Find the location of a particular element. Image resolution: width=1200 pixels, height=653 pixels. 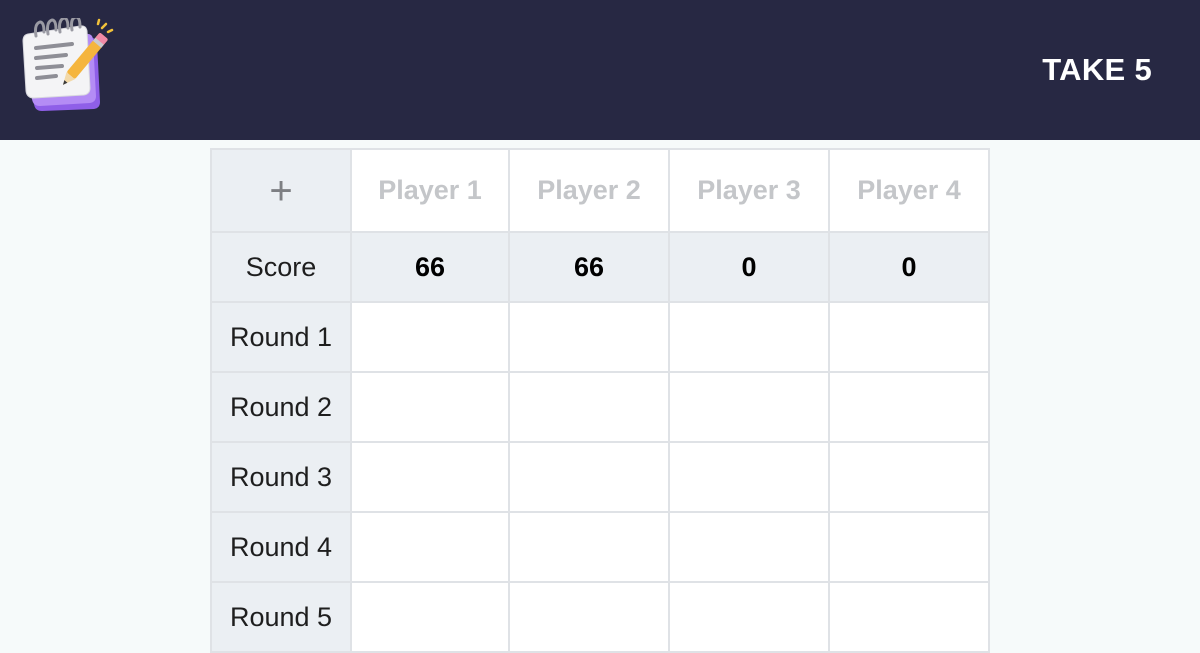

plus-icon: + is located at coordinates (281, 190).